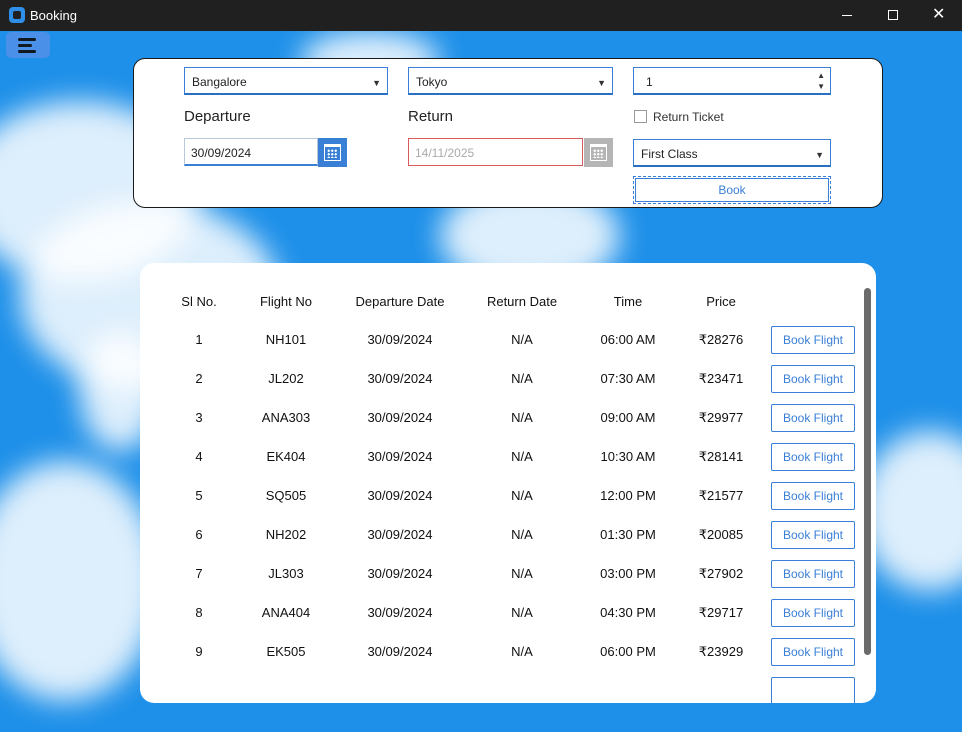 The height and width of the screenshot is (732, 962). I want to click on to-city-value: Tokyo, so click(432, 82).